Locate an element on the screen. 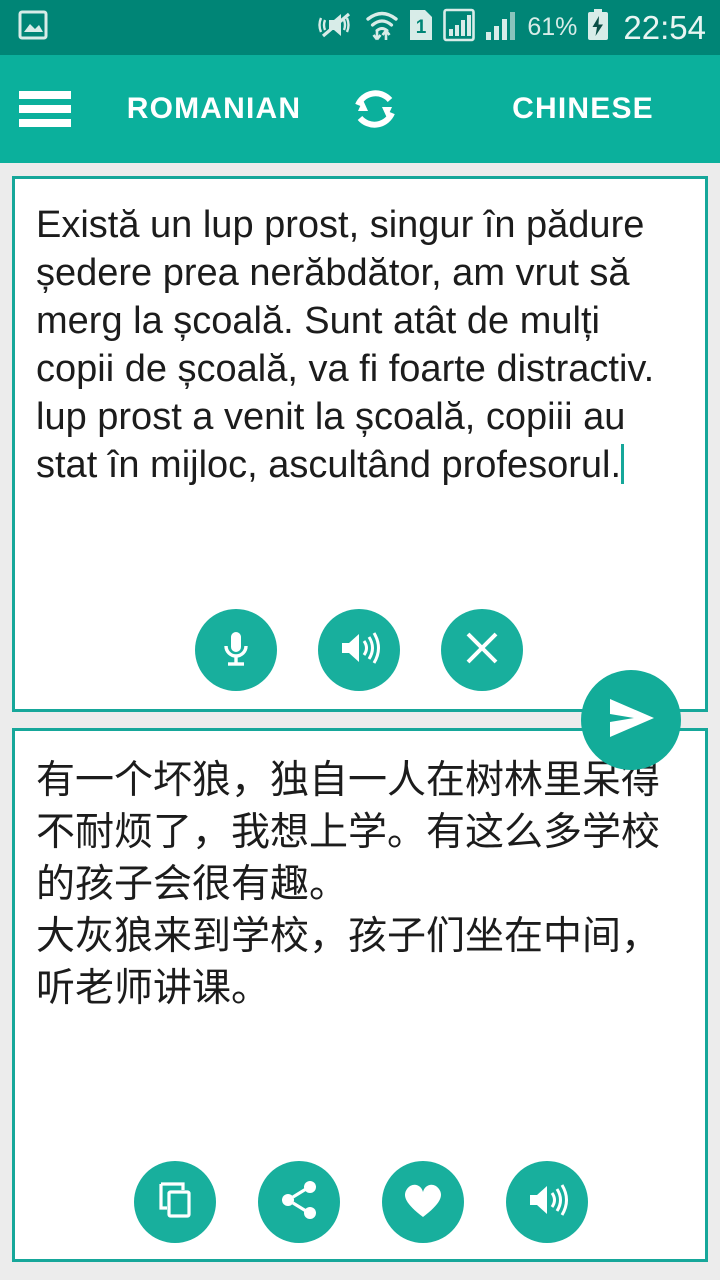 The height and width of the screenshot is (1280, 720). send-paper-plane-icon is located at coordinates (631, 720).